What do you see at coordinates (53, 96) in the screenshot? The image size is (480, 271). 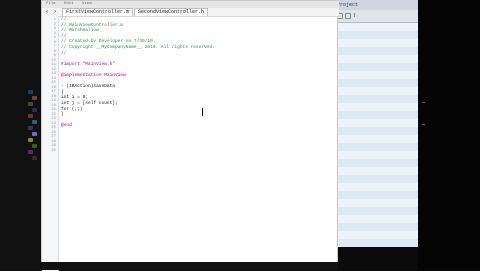 I see `line-number: 18` at bounding box center [53, 96].